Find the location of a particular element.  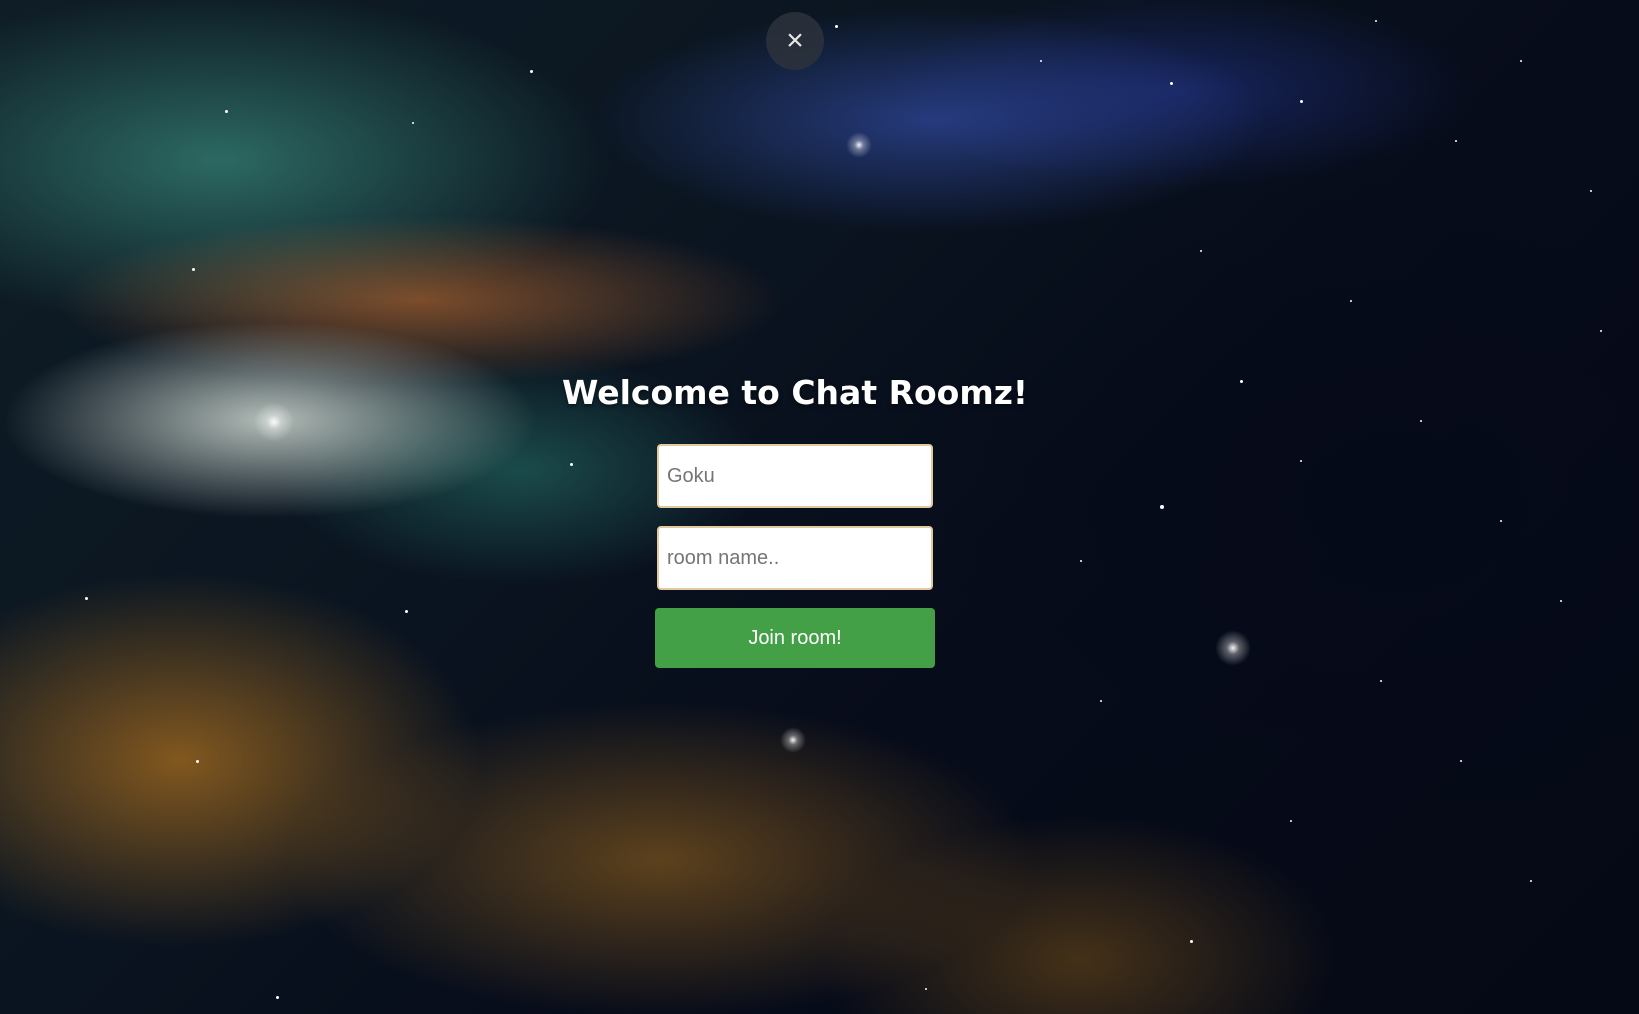

page-title: Welcome to Chat Roomz! is located at coordinates (795, 392).